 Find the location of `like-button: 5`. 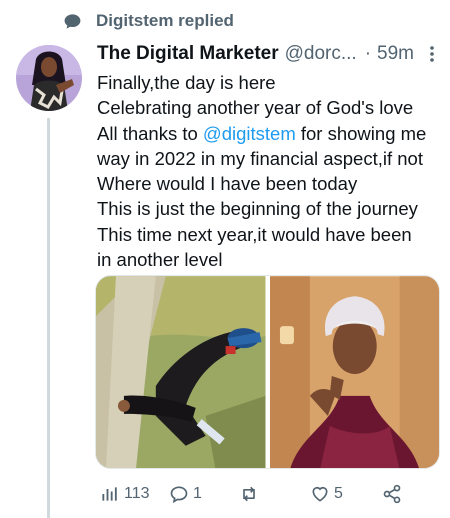

like-button: 5 is located at coordinates (326, 494).